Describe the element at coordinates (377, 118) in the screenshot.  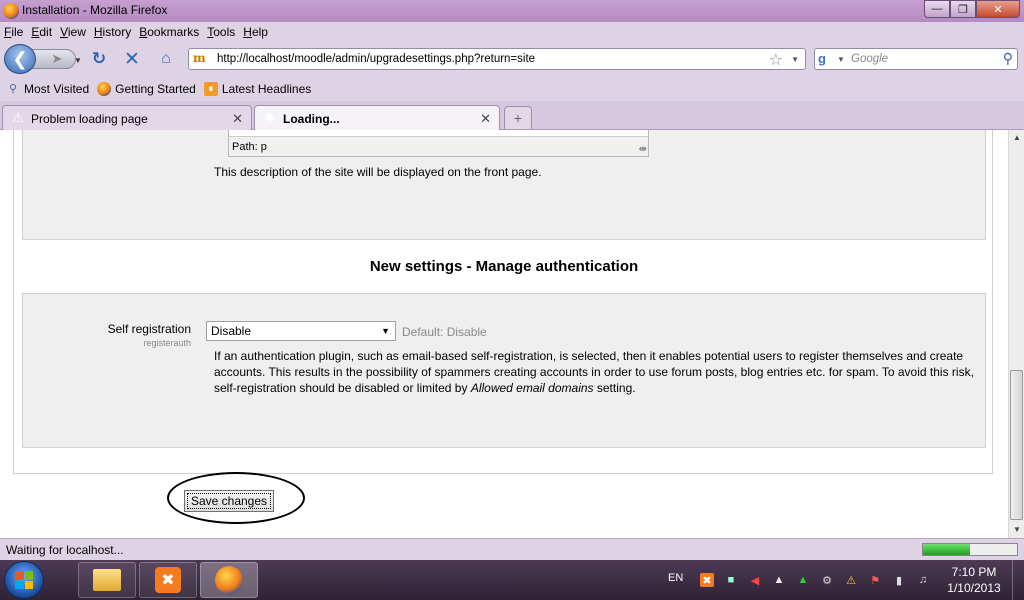
I see `tab-loading: ✹ Loading... ✕` at that location.